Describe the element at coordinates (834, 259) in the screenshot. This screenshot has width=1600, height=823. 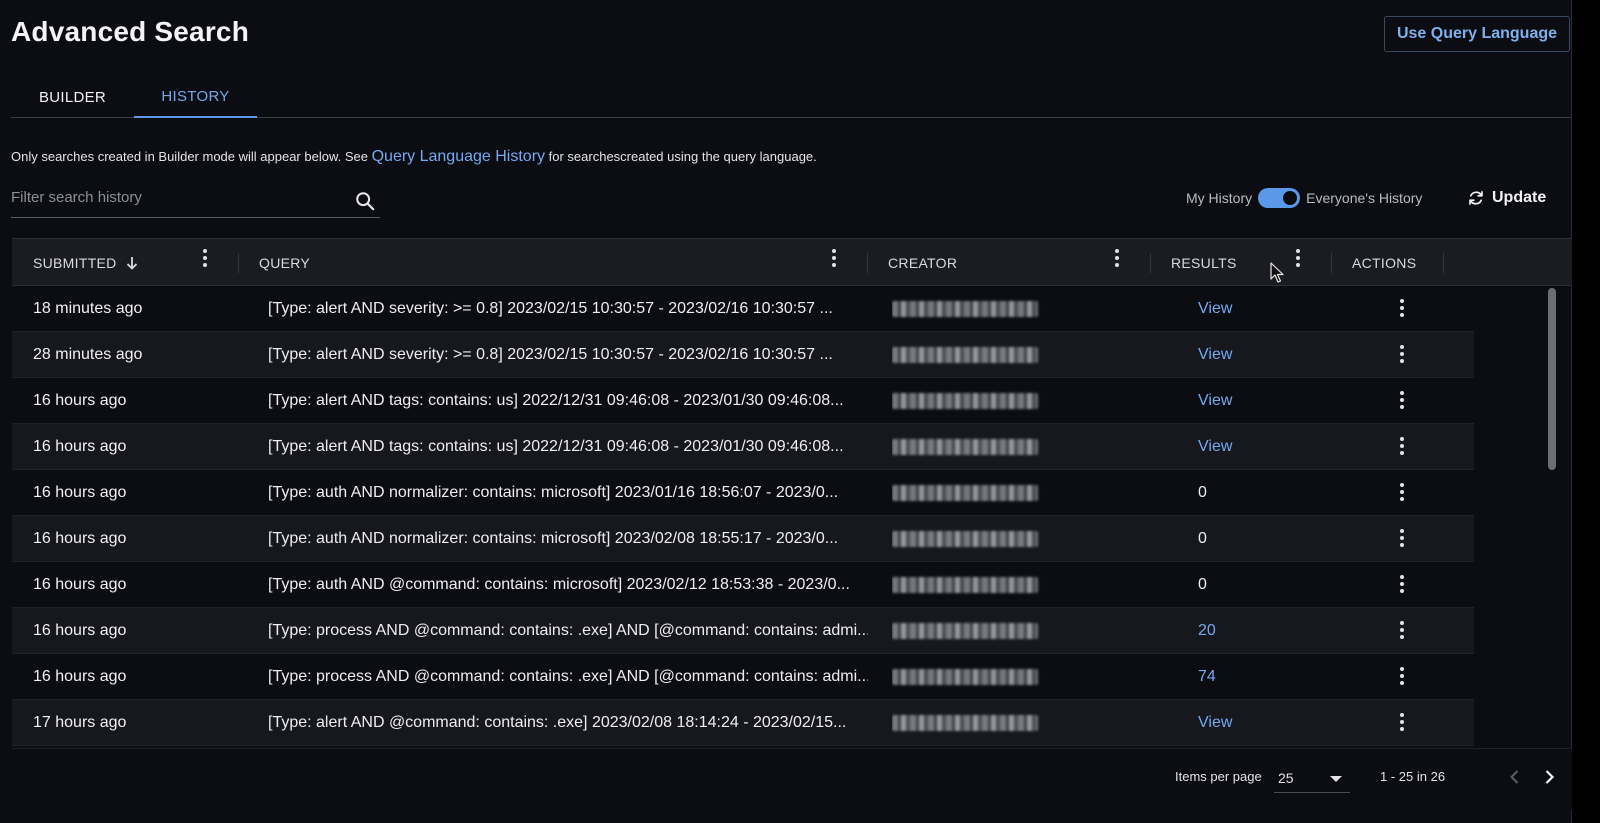
I see `query-column-menu-icon` at that location.